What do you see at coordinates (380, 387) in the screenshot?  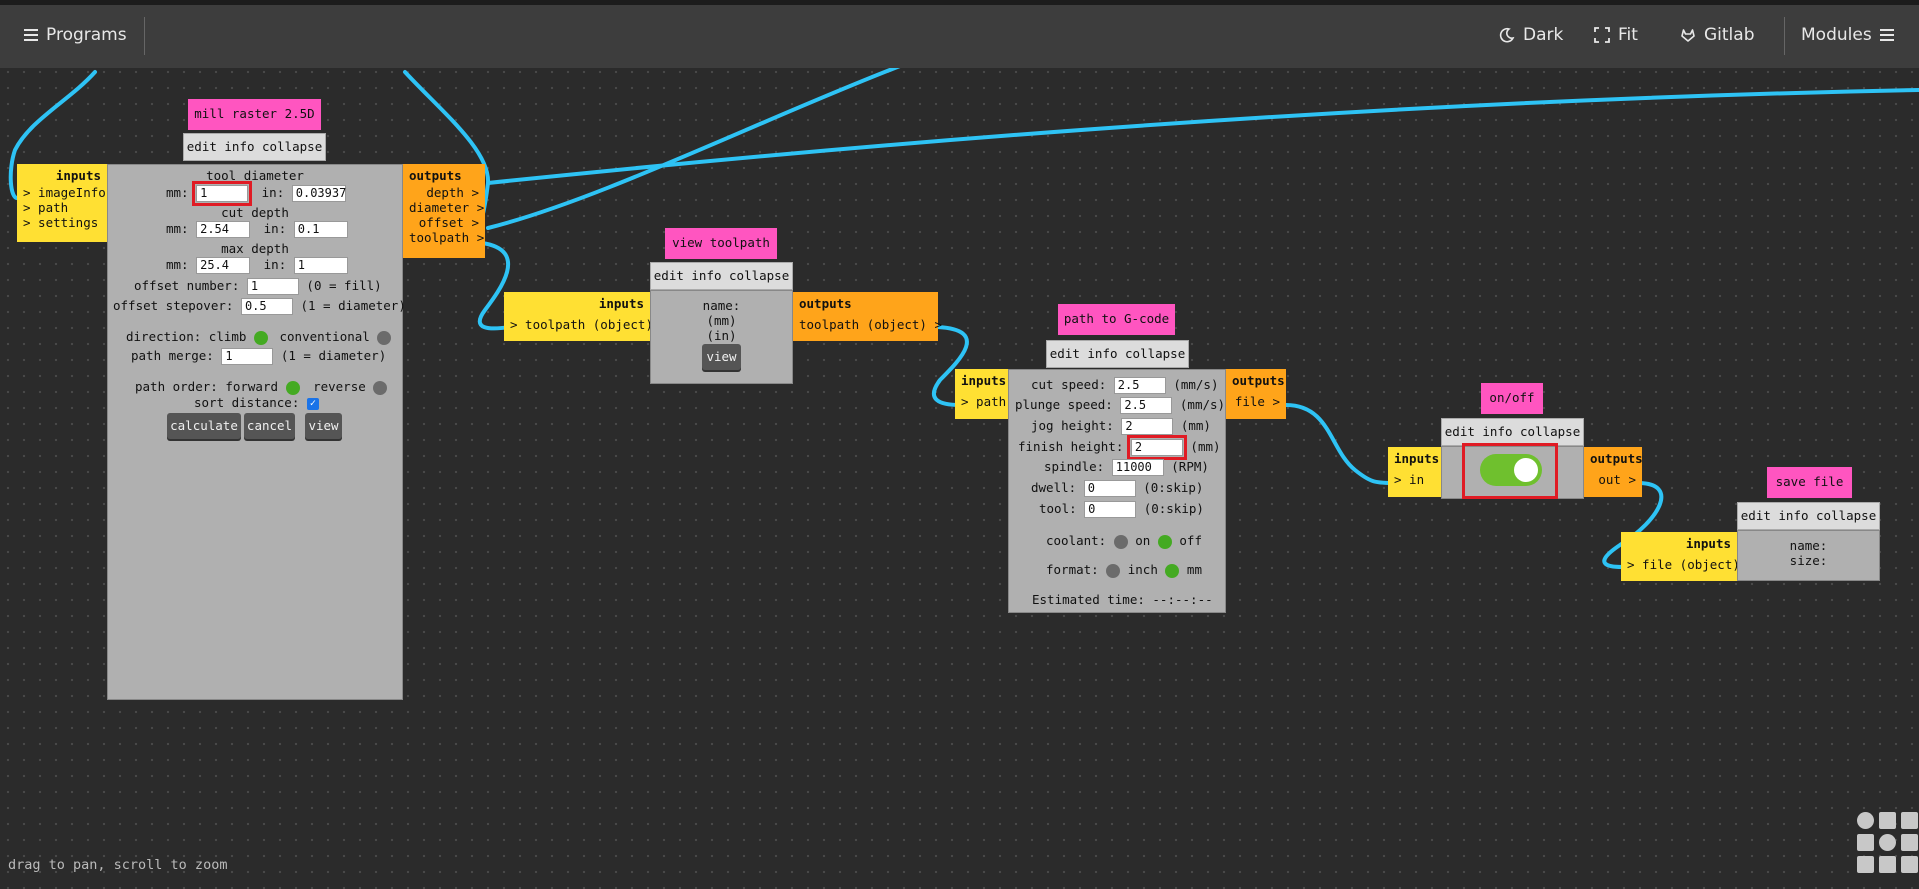 I see `reverse-radio` at bounding box center [380, 387].